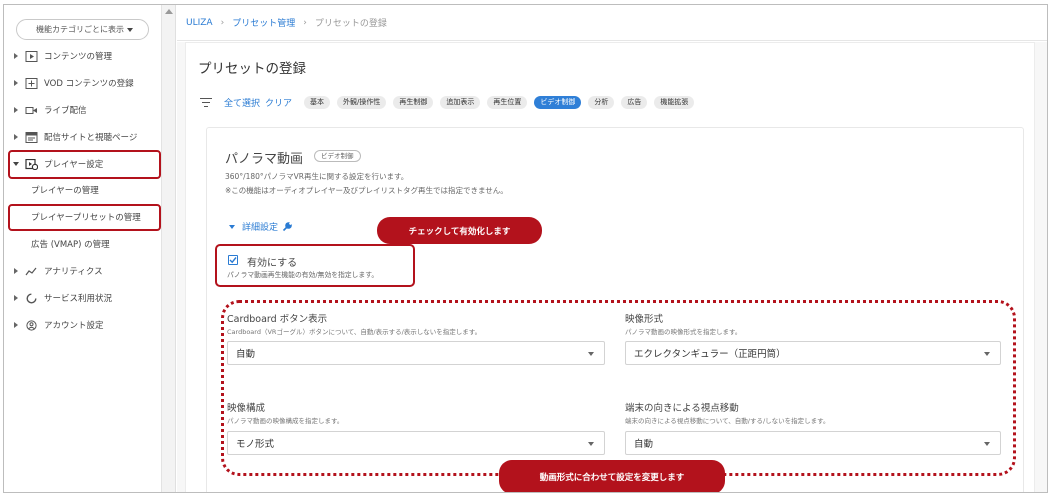 This screenshot has width=1051, height=496. What do you see at coordinates (612, 23) in the screenshot?
I see `breadcrumb: ULIZA › プリセット管理 › プリセットの登録` at bounding box center [612, 23].